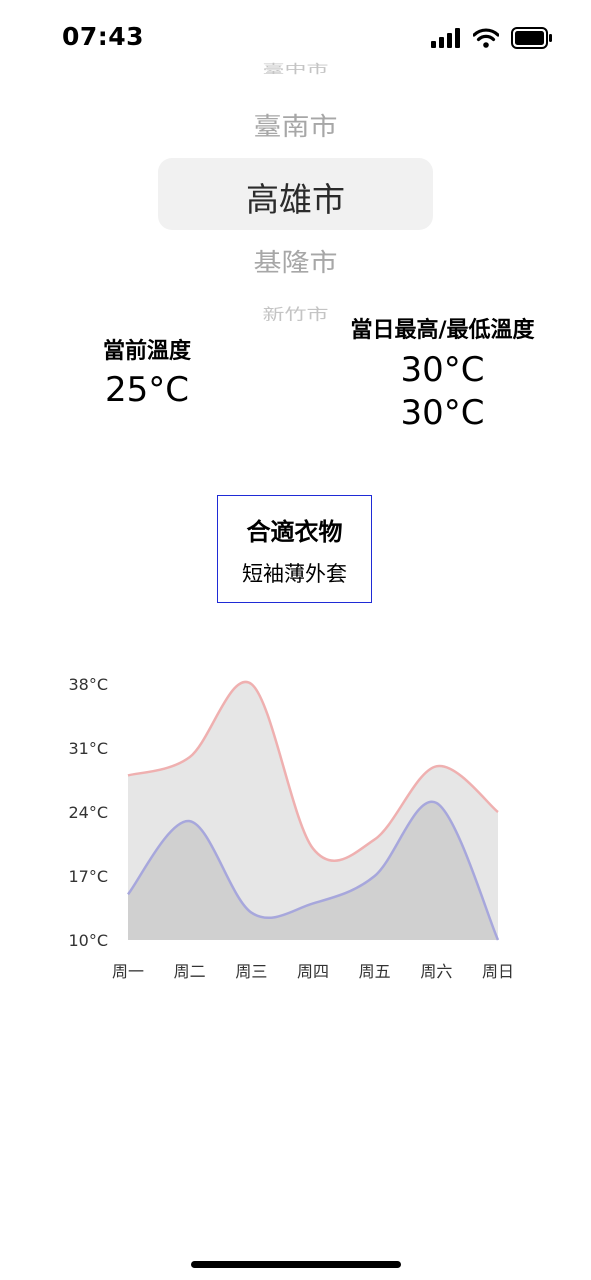  What do you see at coordinates (442, 330) in the screenshot?
I see `daily-high-low-label: 當日最高/最低溫度` at bounding box center [442, 330].